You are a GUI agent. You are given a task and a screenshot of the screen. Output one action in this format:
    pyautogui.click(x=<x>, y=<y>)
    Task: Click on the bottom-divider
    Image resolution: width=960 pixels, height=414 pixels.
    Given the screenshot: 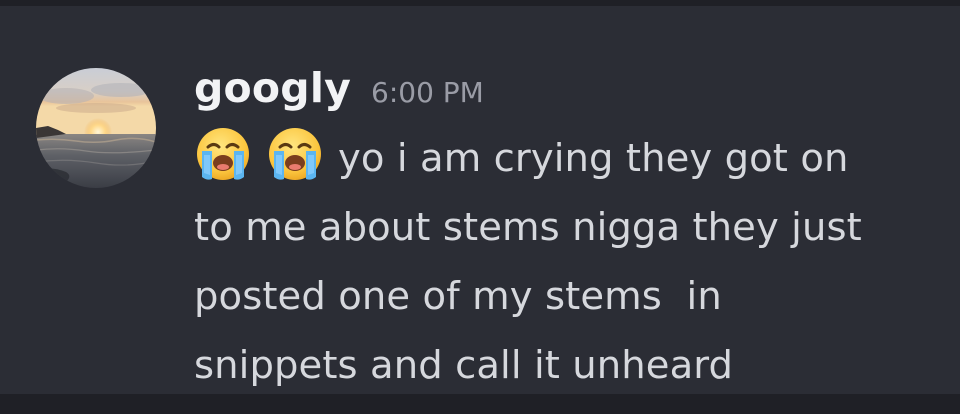 What is the action you would take?
    pyautogui.click(x=480, y=404)
    